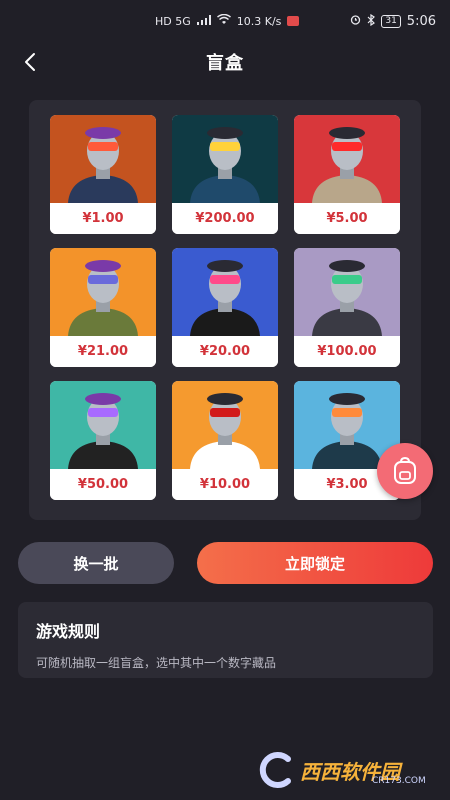  I want to click on clock: 5:06, so click(421, 21).